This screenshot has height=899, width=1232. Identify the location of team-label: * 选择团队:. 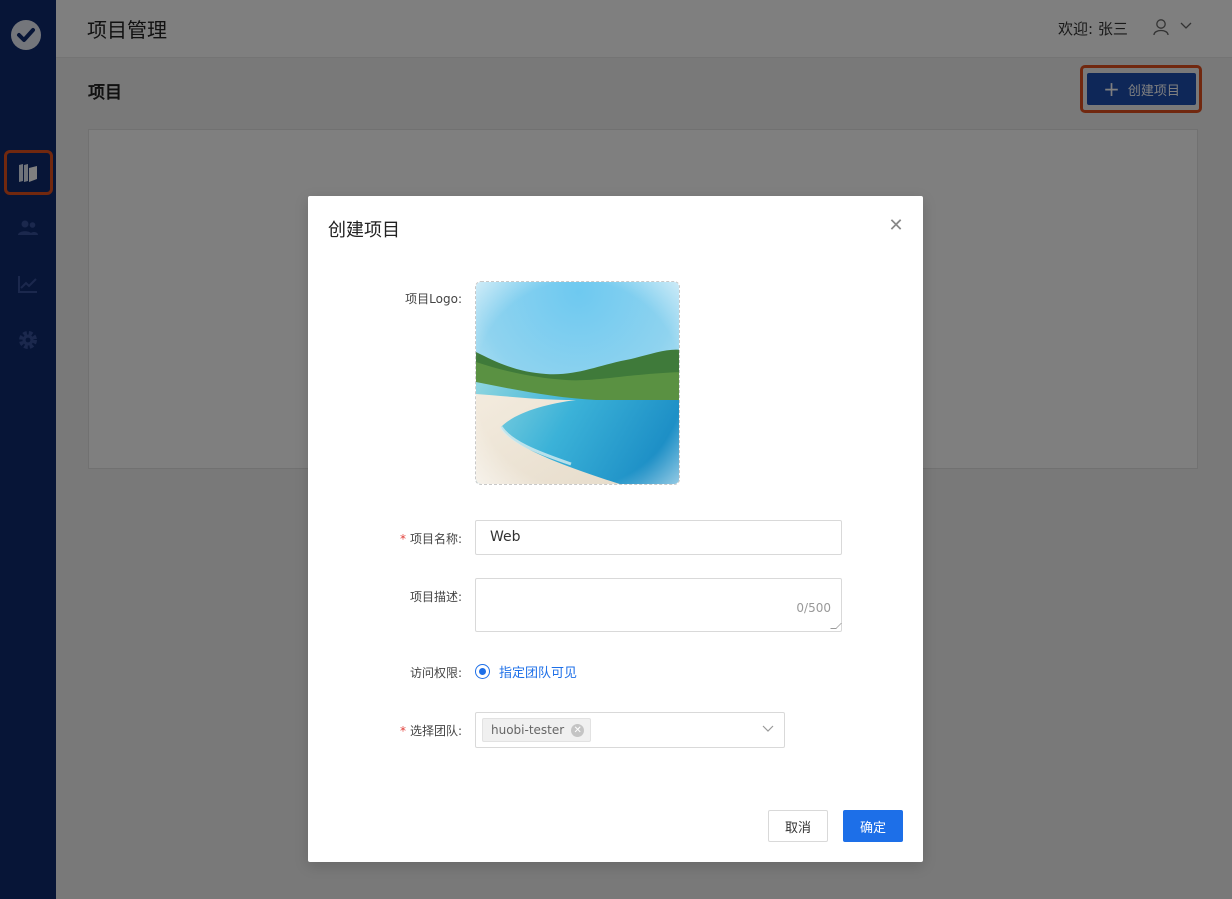
(402, 730).